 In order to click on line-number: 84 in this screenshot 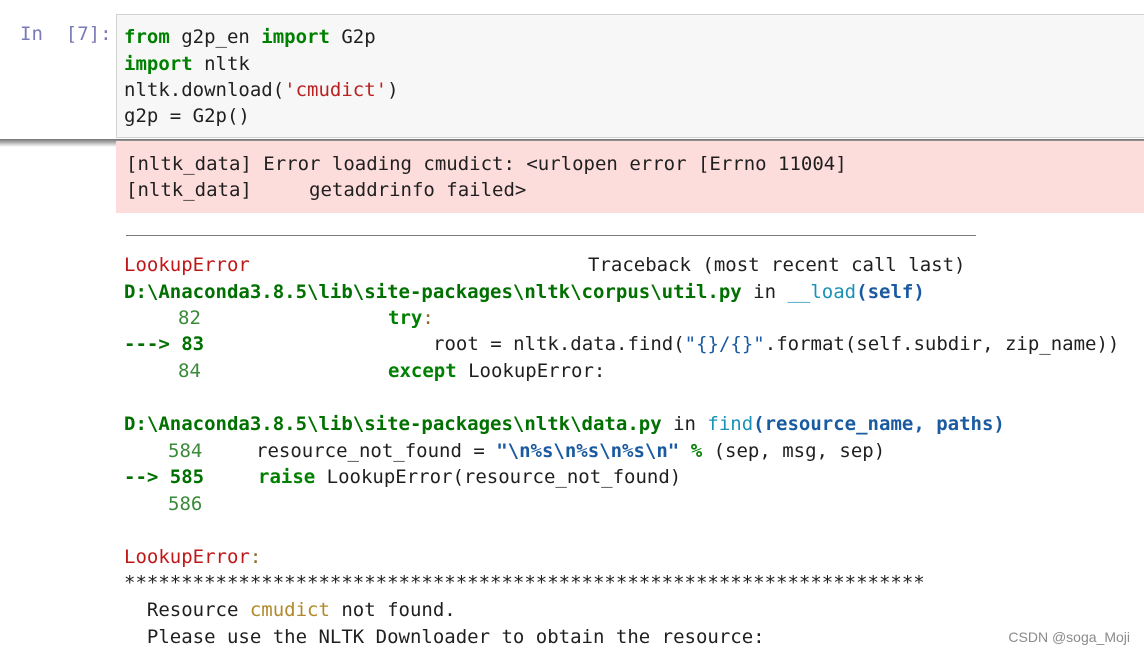, I will do `click(189, 371)`.